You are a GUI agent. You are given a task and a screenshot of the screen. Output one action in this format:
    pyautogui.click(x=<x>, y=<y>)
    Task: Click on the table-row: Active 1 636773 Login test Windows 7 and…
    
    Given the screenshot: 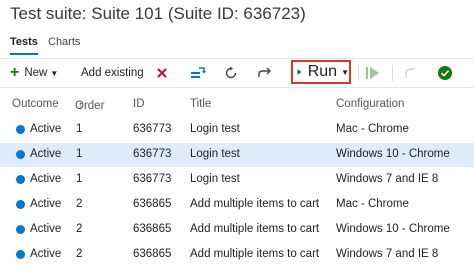 What is the action you would take?
    pyautogui.click(x=237, y=180)
    